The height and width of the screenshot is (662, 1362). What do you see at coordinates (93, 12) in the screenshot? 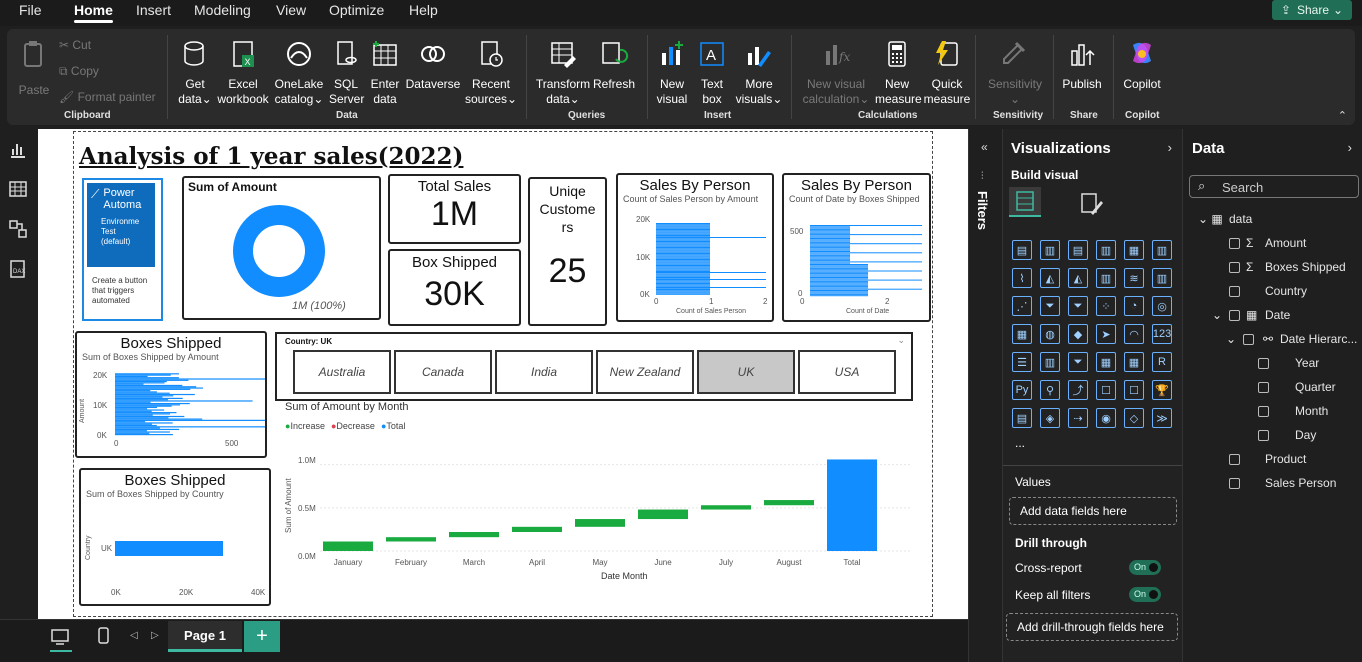
I see `menu-home: Home` at bounding box center [93, 12].